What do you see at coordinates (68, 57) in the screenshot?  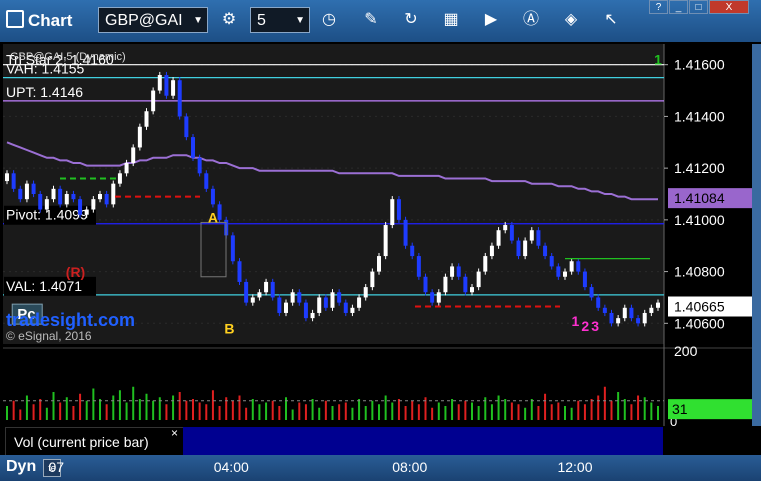 I see `legend-text: GBP@GAI,5 (Dynamic)` at bounding box center [68, 57].